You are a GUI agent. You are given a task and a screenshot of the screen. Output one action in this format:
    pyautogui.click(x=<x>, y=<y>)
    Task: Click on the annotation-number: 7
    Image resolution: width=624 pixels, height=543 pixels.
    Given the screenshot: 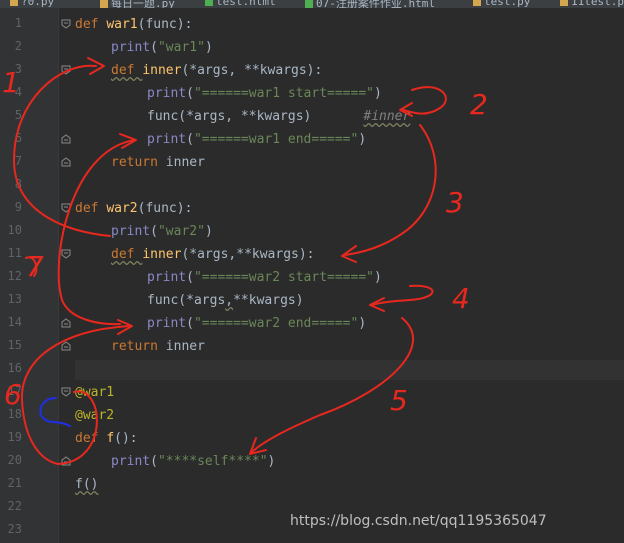 What is the action you would take?
    pyautogui.click(x=35, y=266)
    